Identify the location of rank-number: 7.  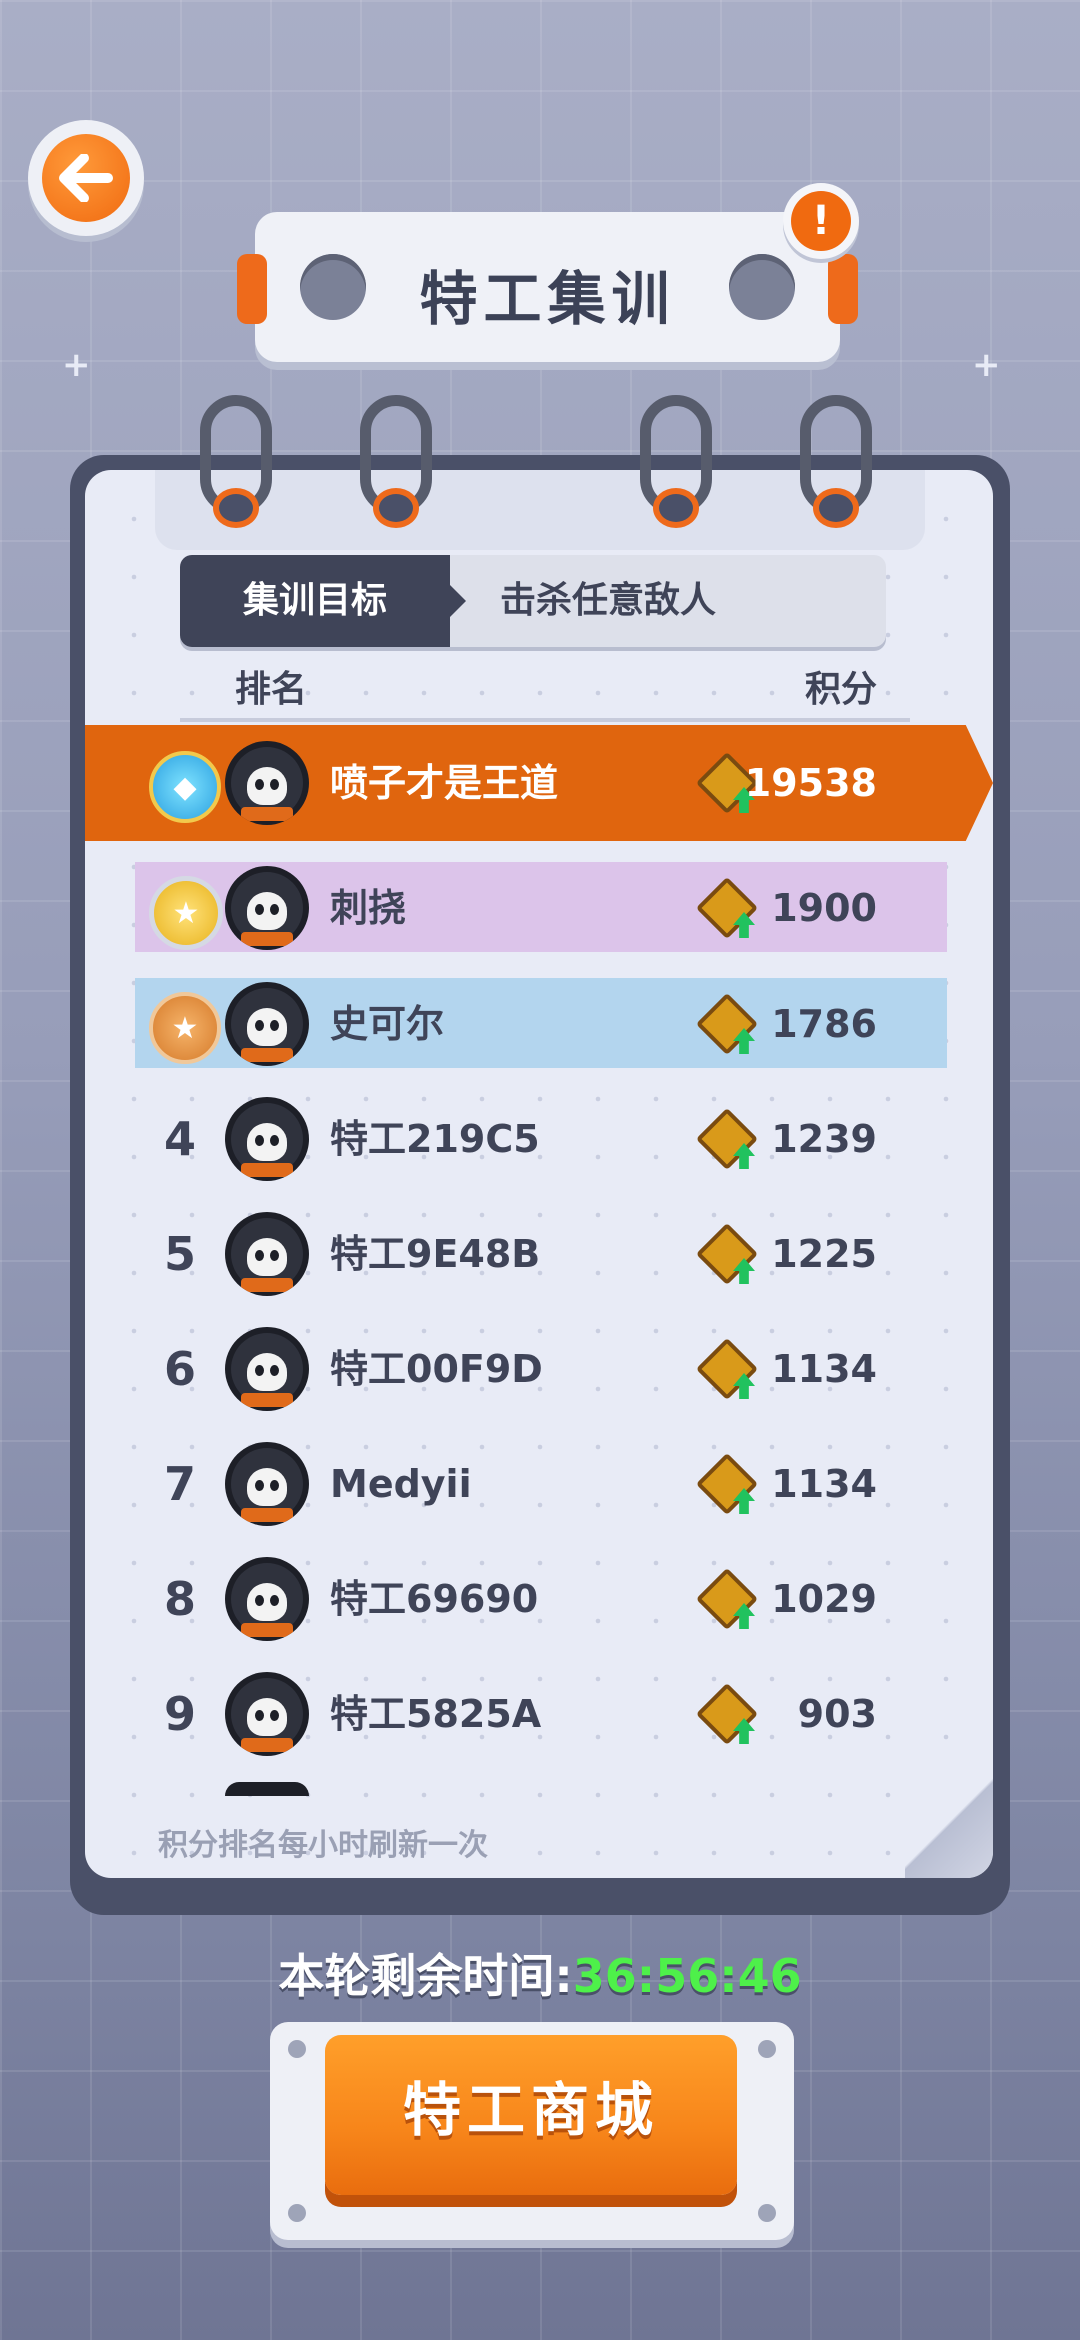
(179, 1484).